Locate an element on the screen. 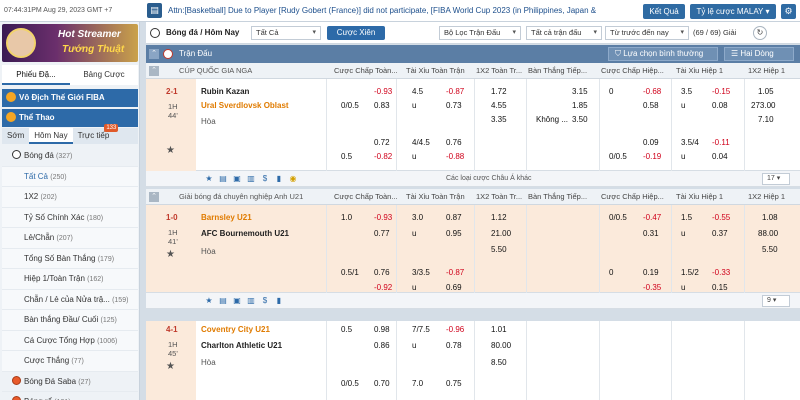 The height and width of the screenshot is (400, 800). h1-handicap-home-odds: -0.47 is located at coordinates (652, 217).